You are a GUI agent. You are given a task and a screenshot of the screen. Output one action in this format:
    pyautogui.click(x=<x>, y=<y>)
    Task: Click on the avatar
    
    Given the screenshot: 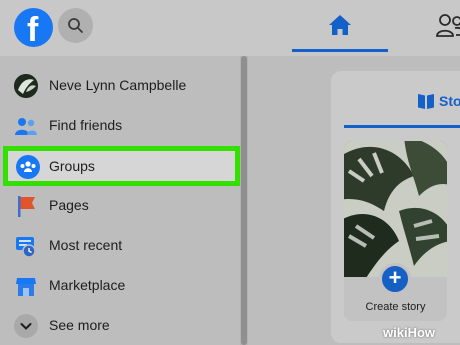 What is the action you would take?
    pyautogui.click(x=26, y=86)
    